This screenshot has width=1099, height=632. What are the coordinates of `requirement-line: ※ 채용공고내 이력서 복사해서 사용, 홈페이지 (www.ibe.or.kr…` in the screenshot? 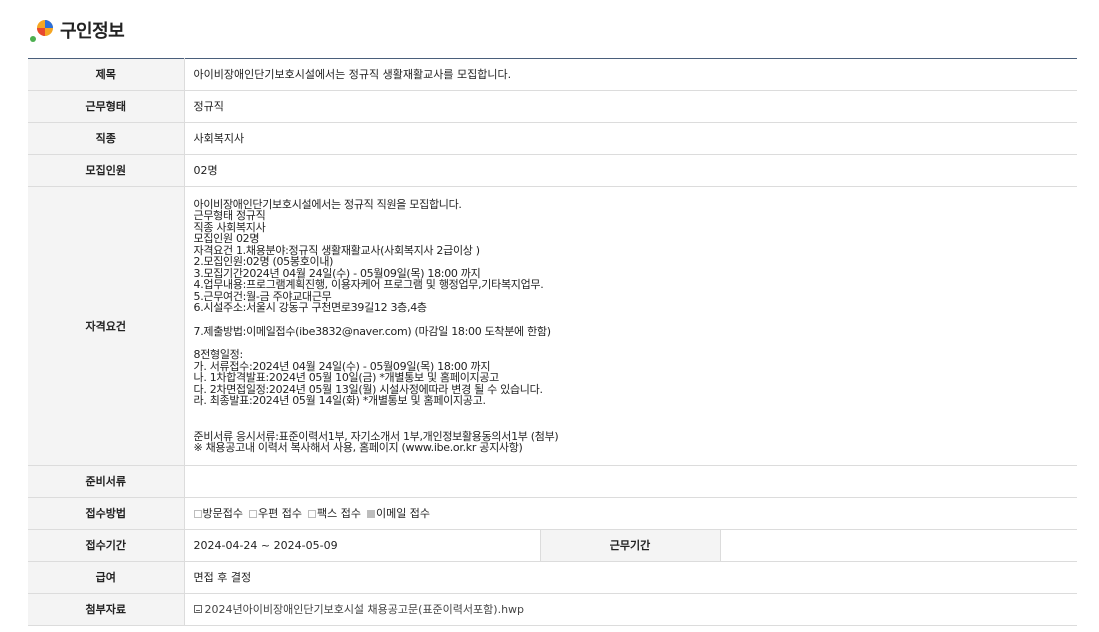 It's located at (358, 447).